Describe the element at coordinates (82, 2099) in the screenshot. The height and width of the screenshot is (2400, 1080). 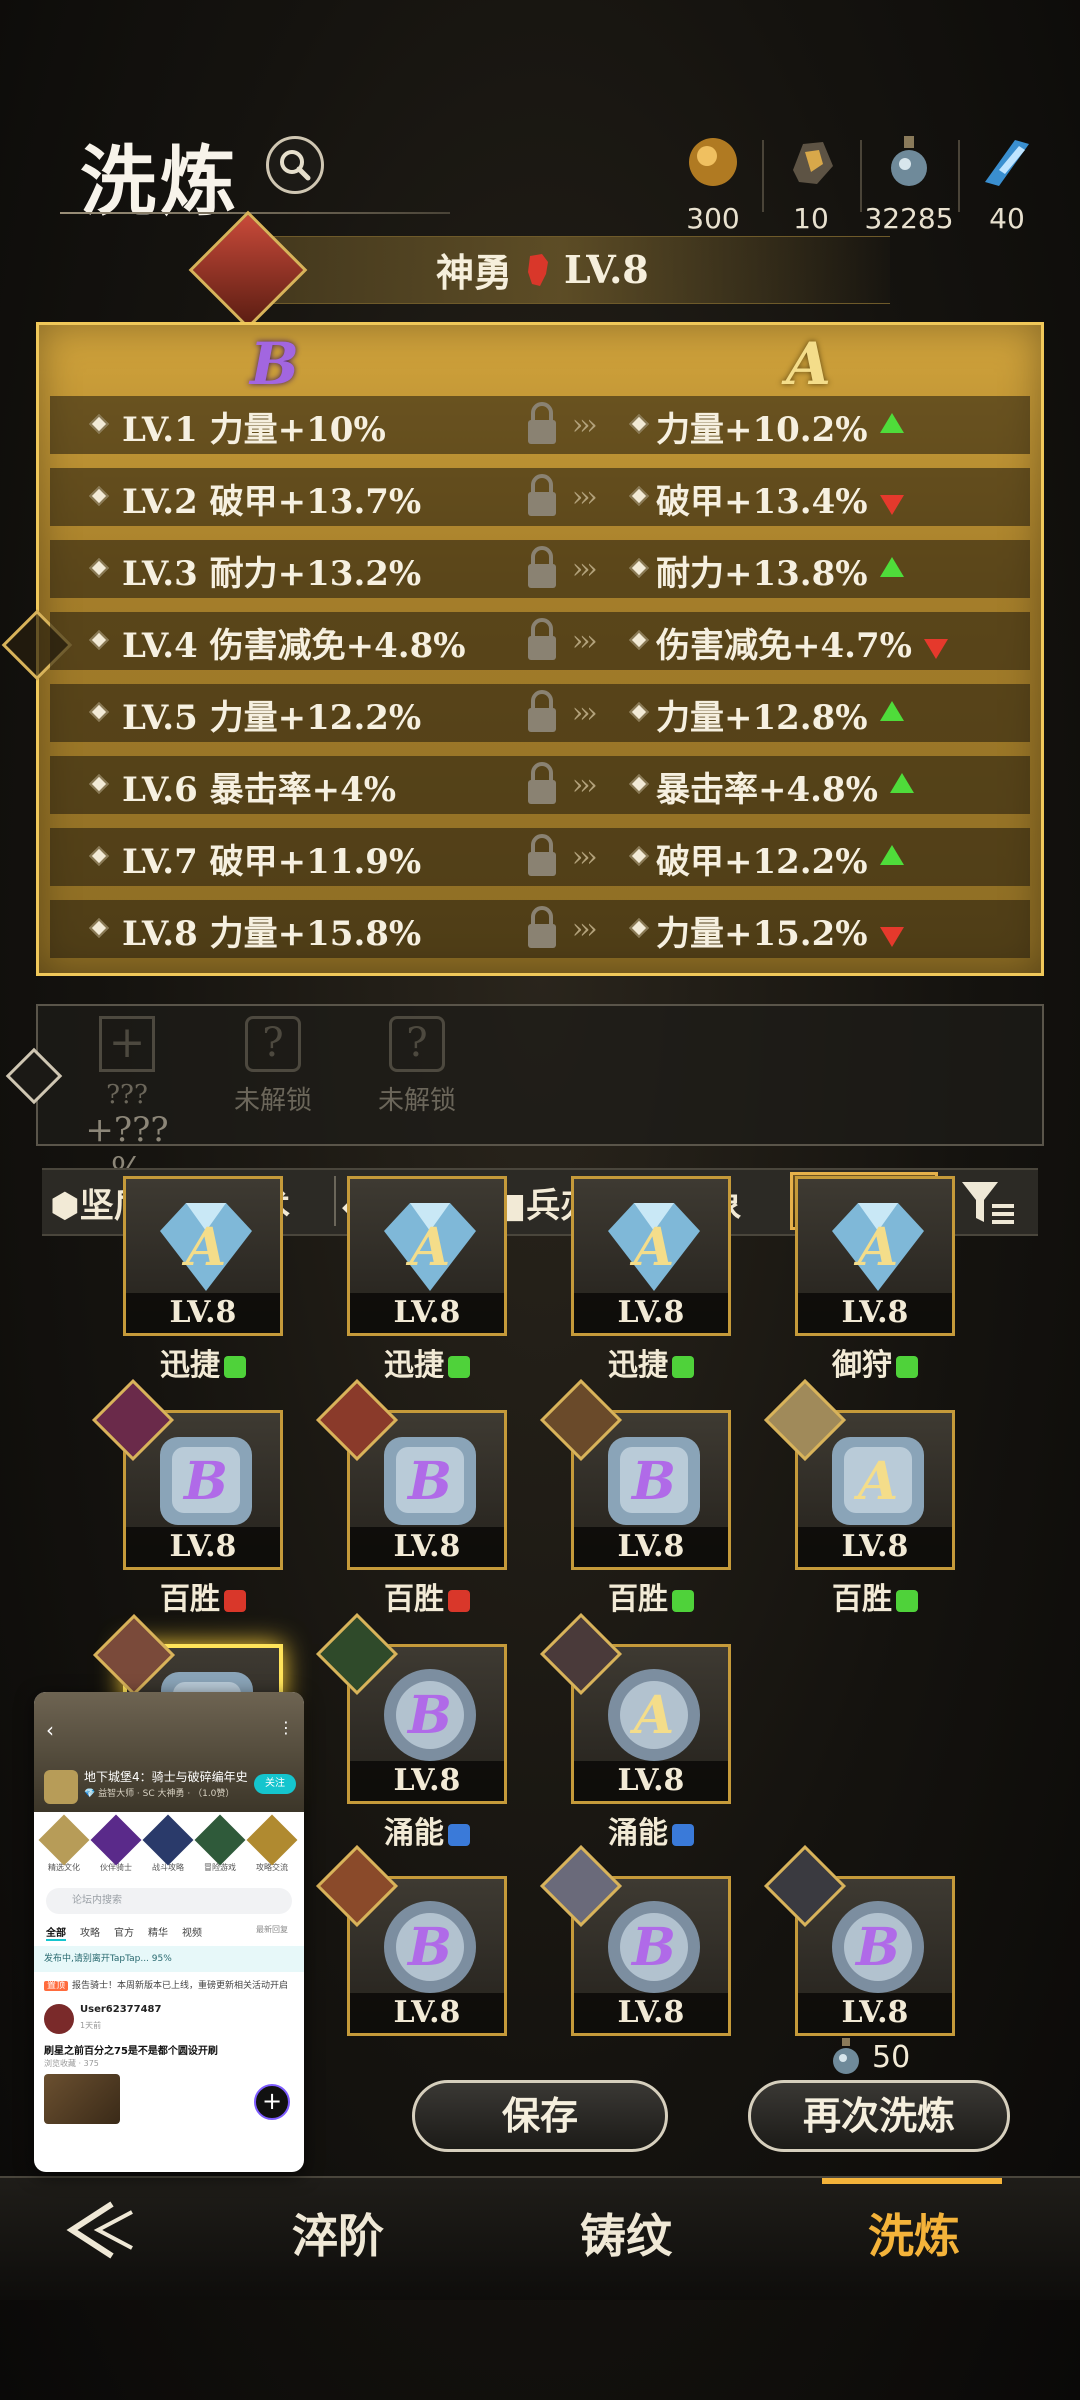
I see `mini-post-thumbnail` at that location.